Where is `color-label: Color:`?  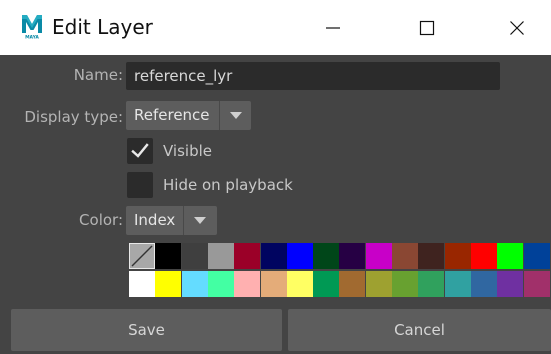
color-label: Color: is located at coordinates (101, 220).